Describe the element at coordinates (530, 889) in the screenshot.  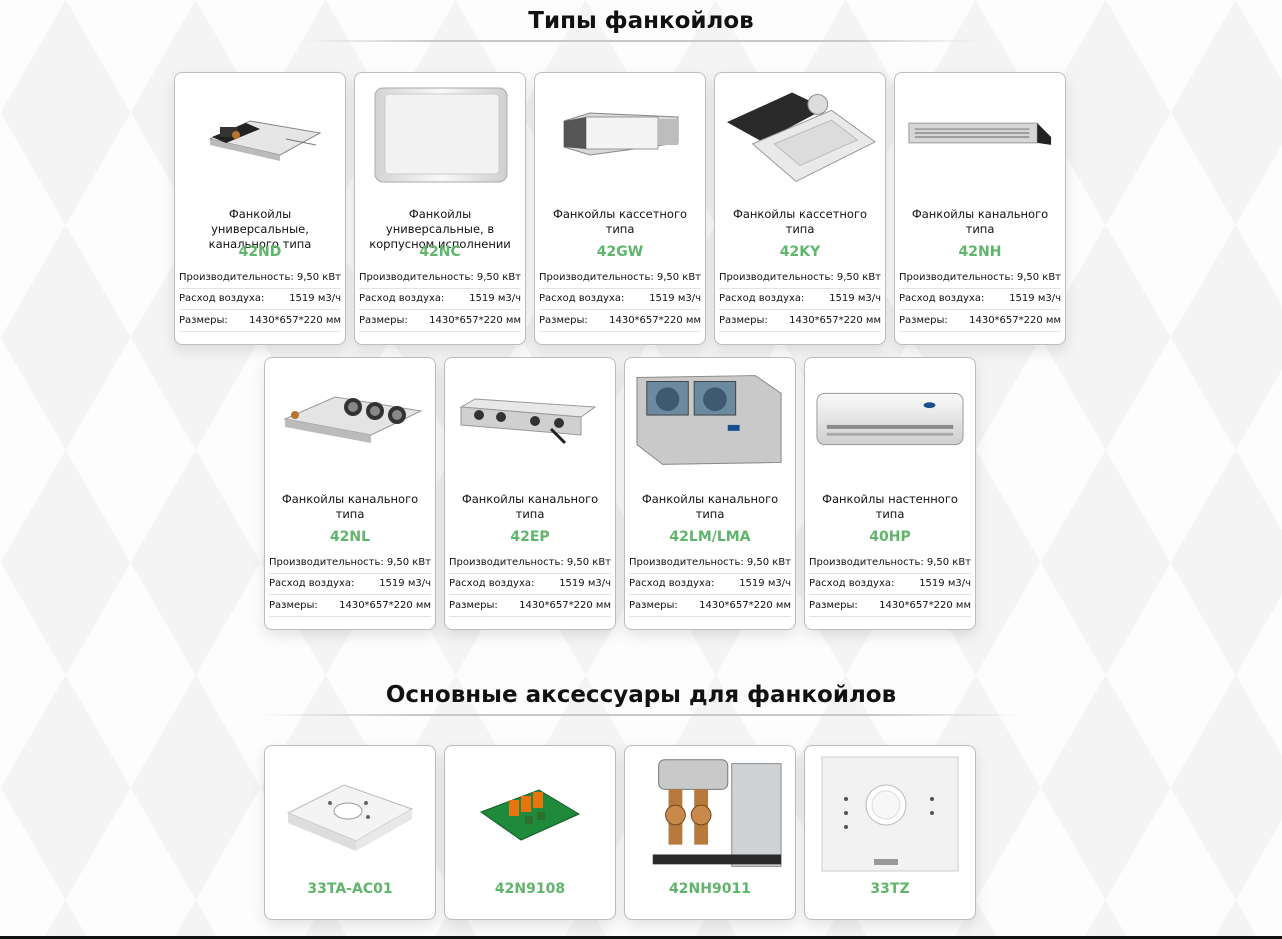
I see `accessory-model: 42N9108` at that location.